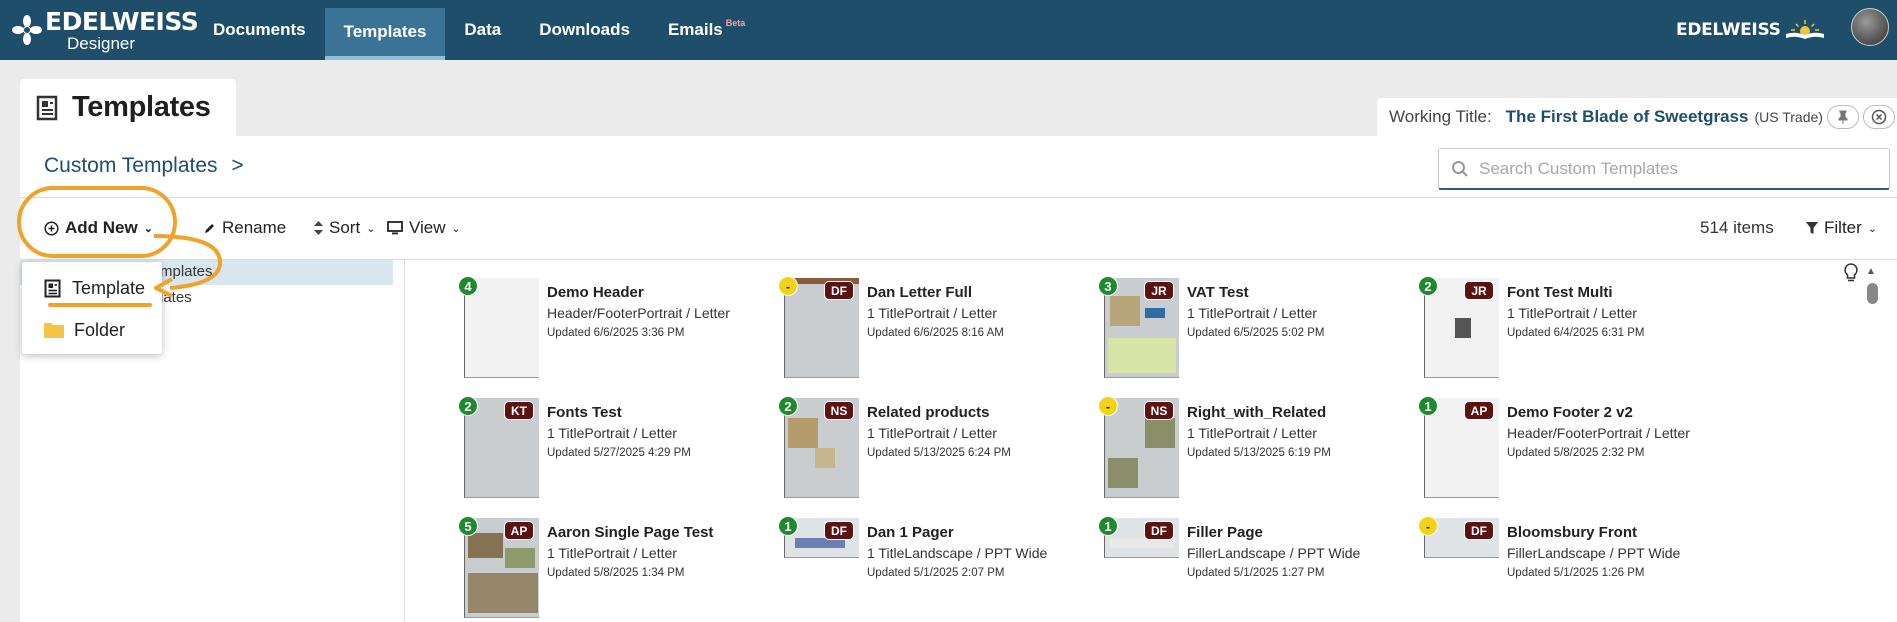 The width and height of the screenshot is (1897, 622). What do you see at coordinates (1871, 271) in the screenshot?
I see `scroll-up-arrow-icon: ▲` at bounding box center [1871, 271].